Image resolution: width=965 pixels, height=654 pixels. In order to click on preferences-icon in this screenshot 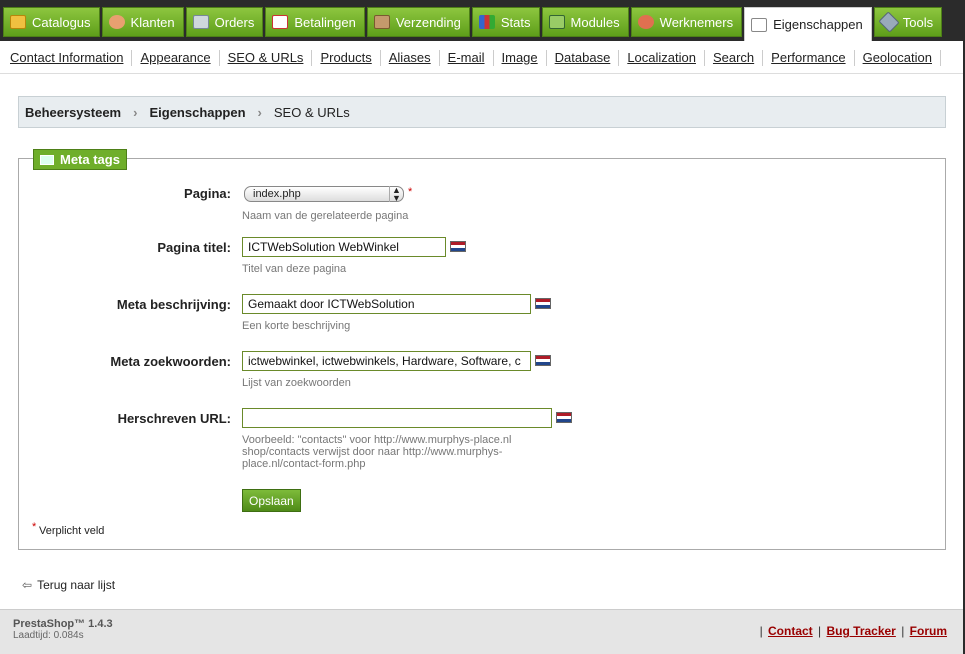, I will do `click(759, 24)`.